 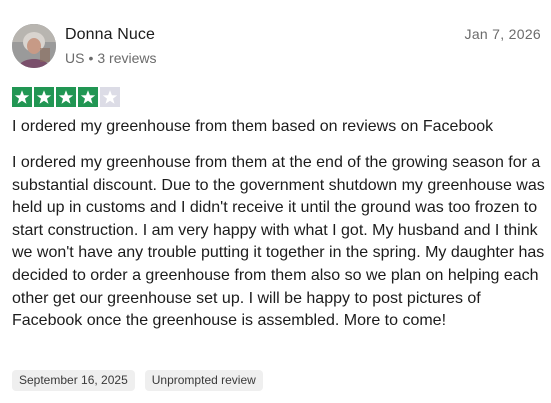 I want to click on review-tags: September 16, 2025 Unprompted review, so click(x=137, y=380).